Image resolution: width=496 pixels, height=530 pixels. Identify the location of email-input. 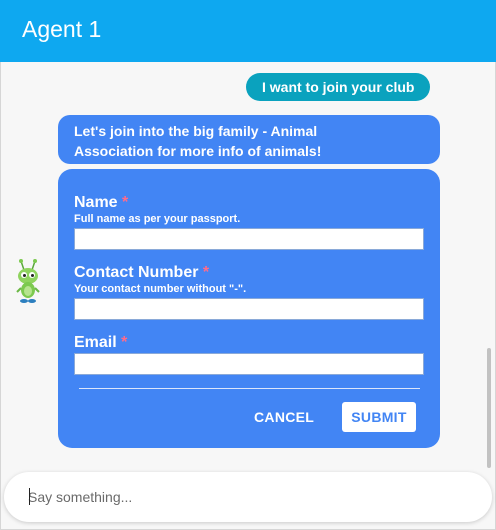
(249, 364).